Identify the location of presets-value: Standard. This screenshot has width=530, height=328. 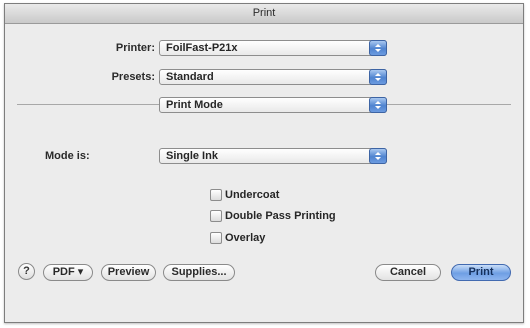
(190, 77).